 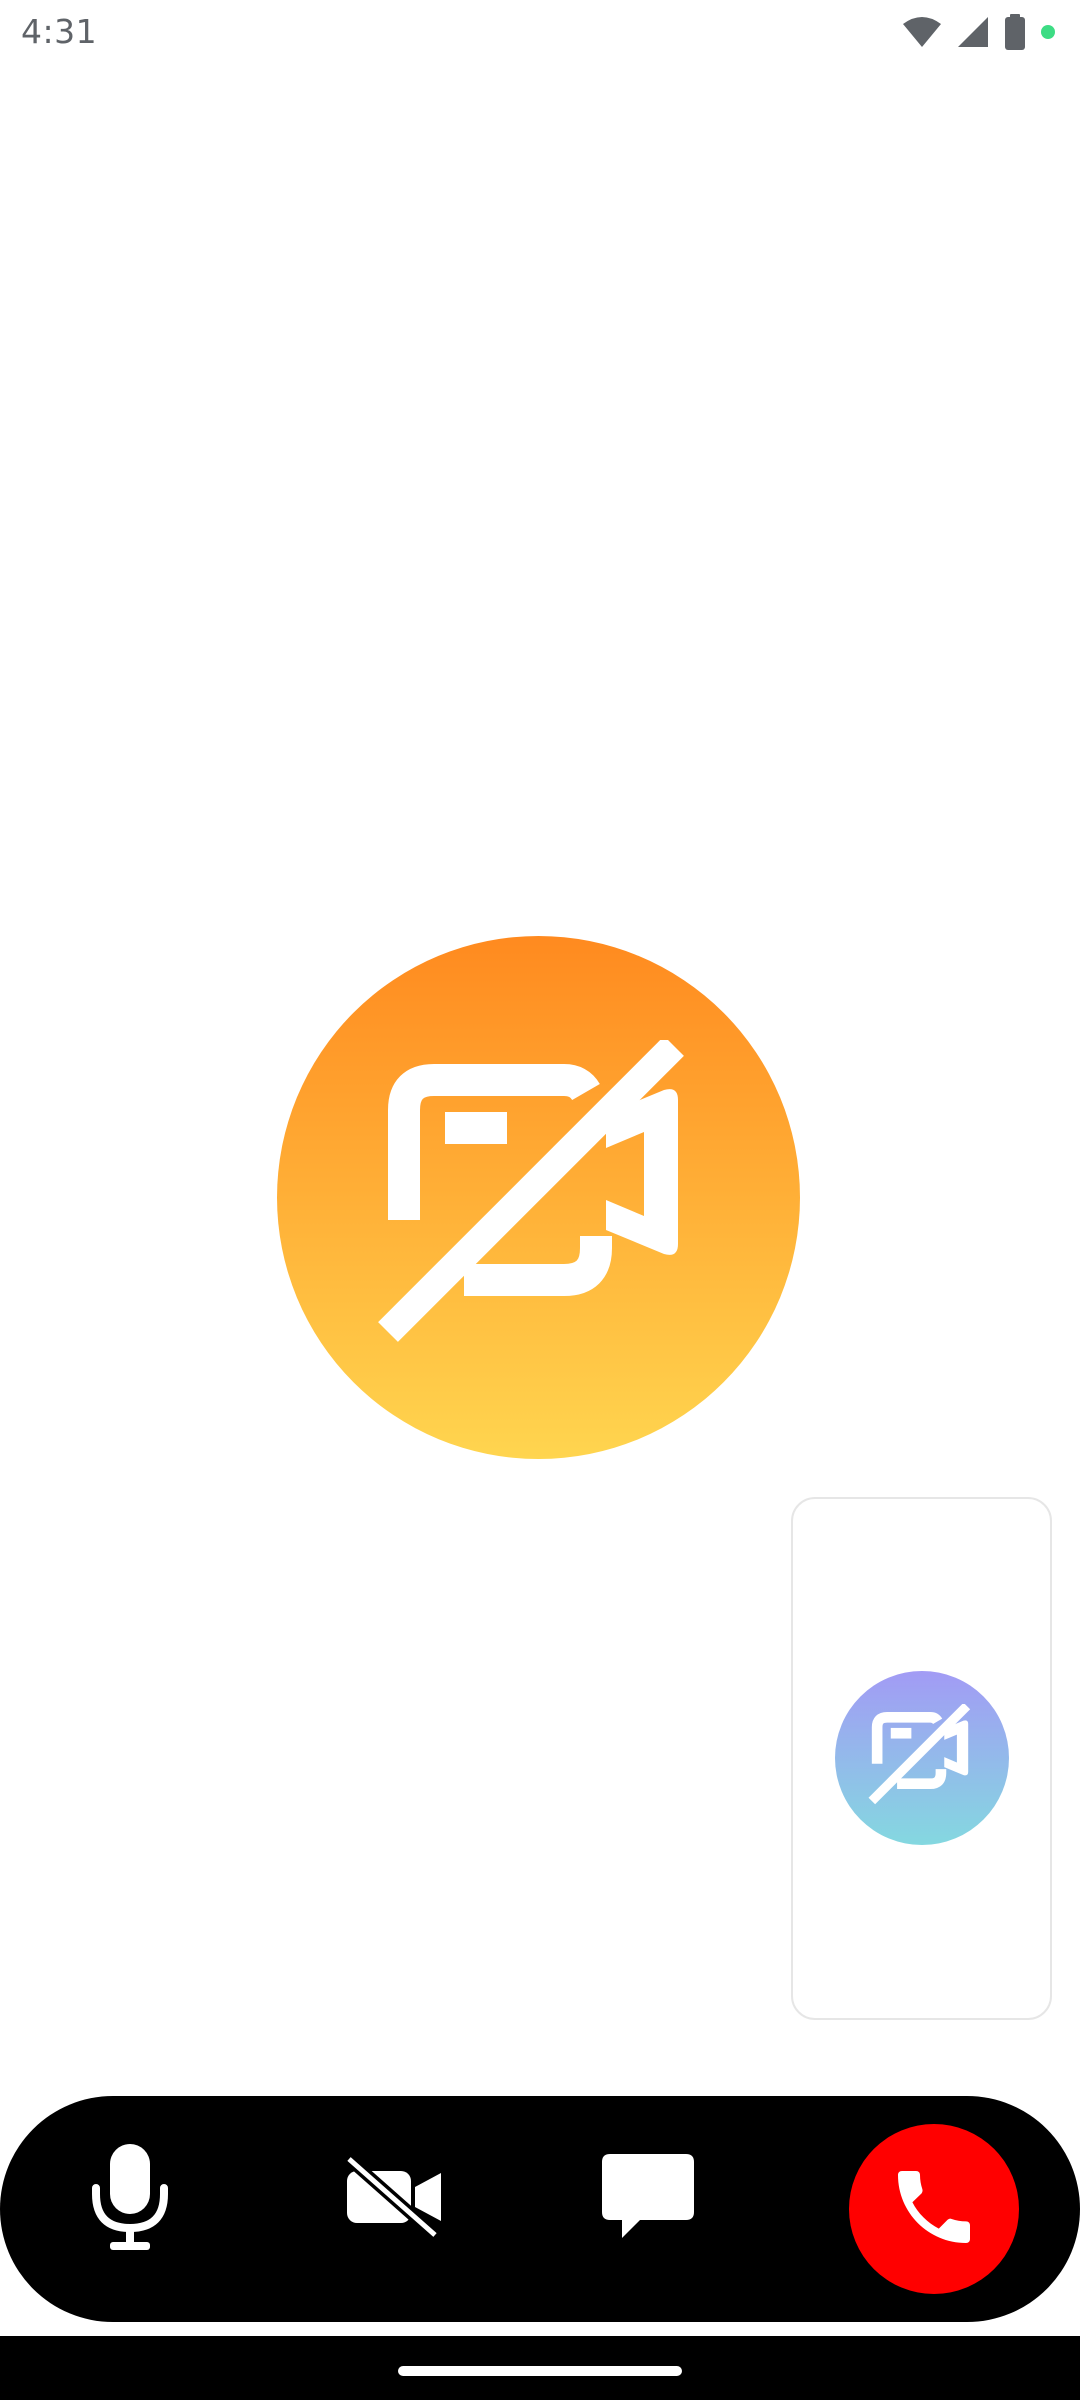 I want to click on end-call-button, so click(x=934, y=2209).